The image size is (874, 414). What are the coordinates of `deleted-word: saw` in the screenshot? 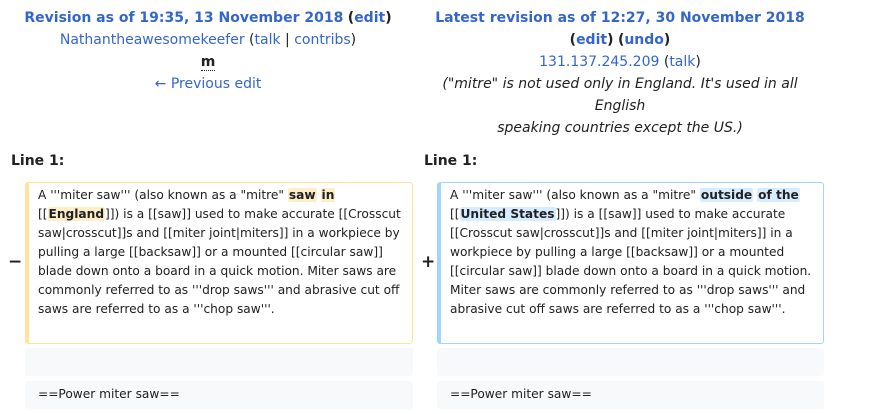 It's located at (302, 195).